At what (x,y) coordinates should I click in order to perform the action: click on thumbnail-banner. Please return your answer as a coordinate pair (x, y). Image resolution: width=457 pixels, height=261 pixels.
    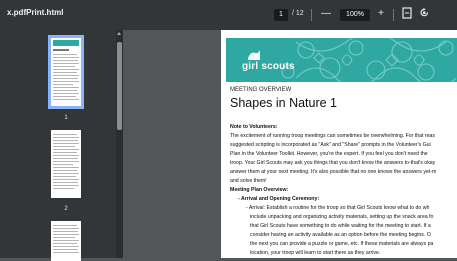
    Looking at the image, I should click on (66, 43).